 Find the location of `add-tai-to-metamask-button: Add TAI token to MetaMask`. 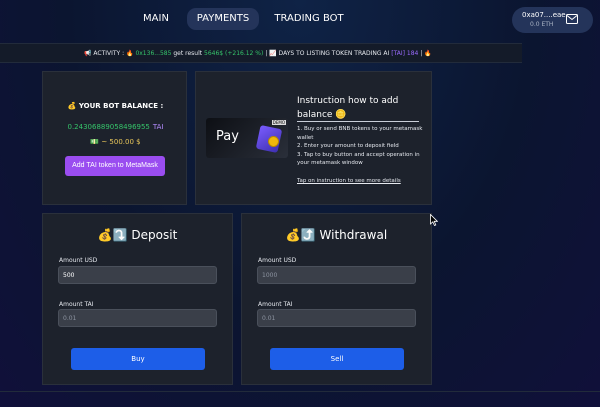

add-tai-to-metamask-button: Add TAI token to MetaMask is located at coordinates (115, 166).